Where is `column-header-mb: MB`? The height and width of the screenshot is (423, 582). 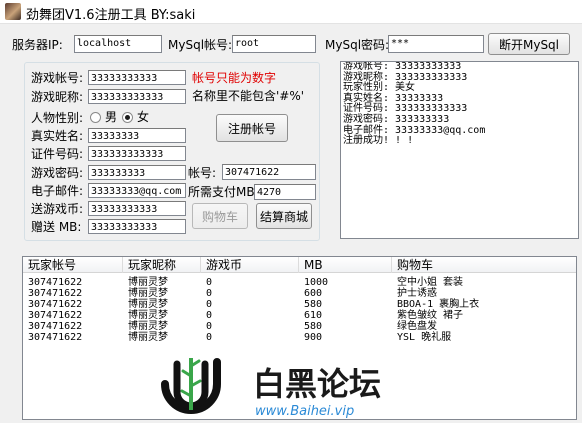 column-header-mb: MB is located at coordinates (345, 265).